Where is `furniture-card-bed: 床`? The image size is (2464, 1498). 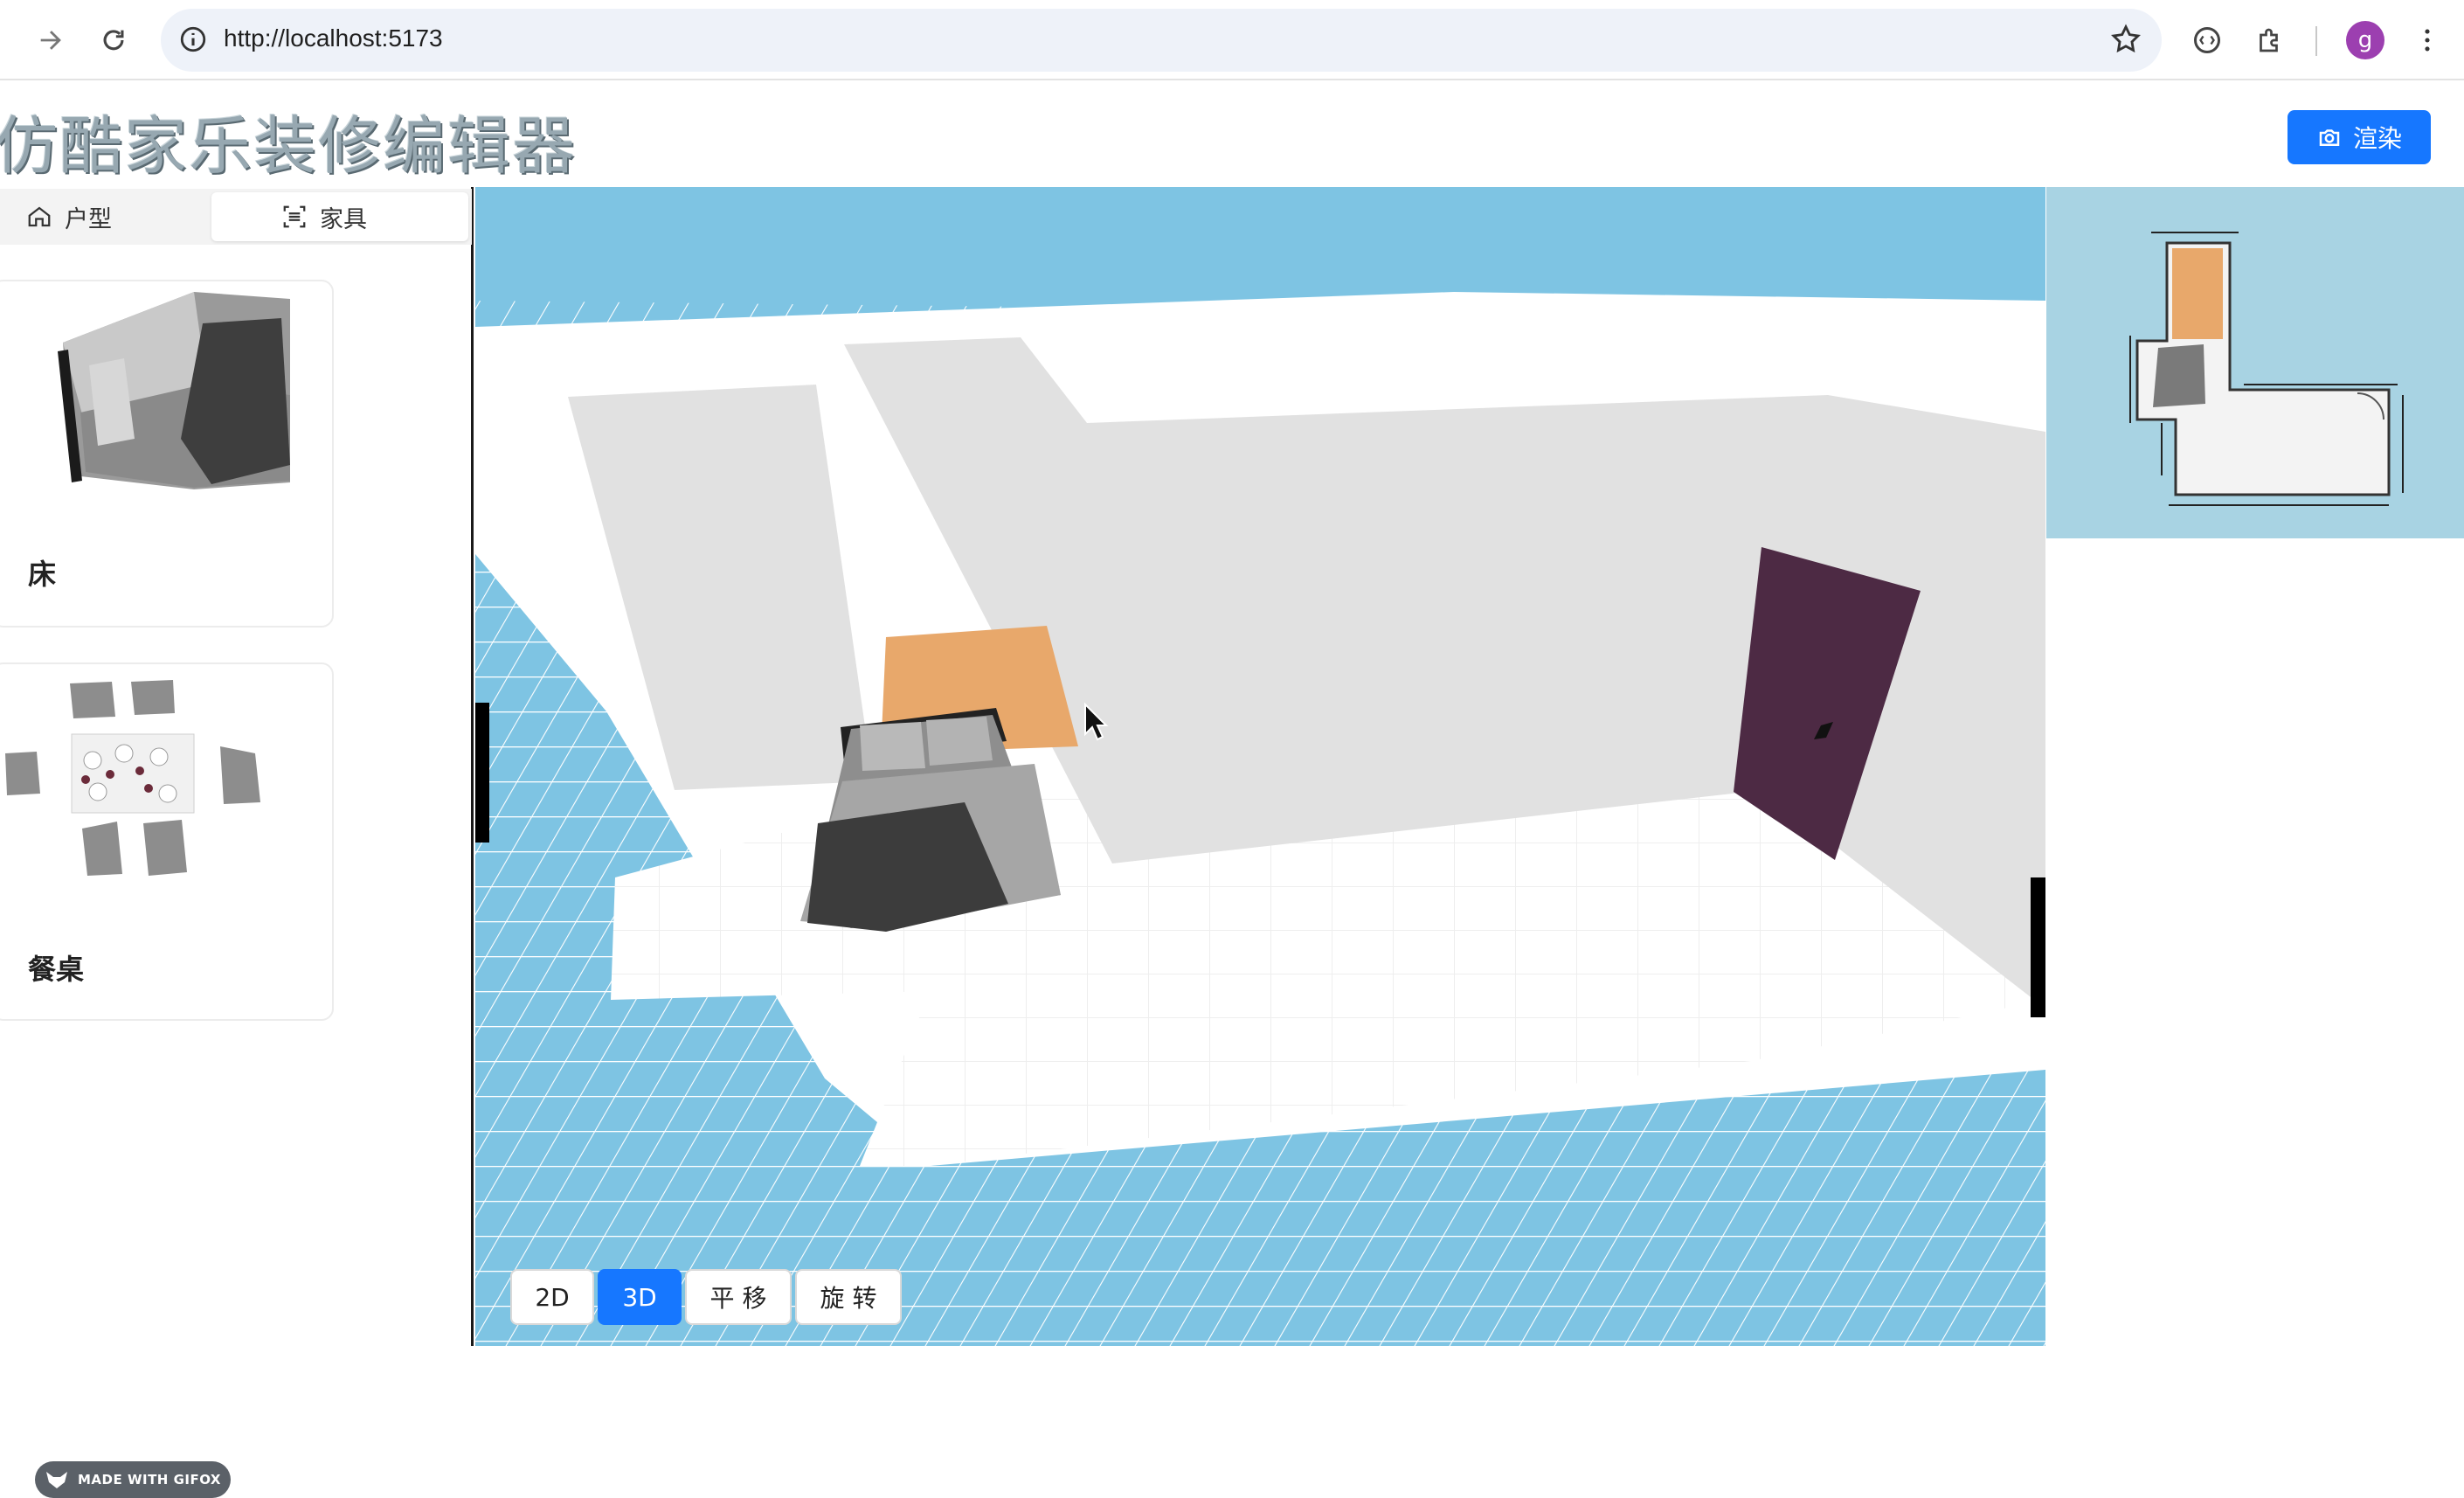
furniture-card-bed: 床 is located at coordinates (167, 454).